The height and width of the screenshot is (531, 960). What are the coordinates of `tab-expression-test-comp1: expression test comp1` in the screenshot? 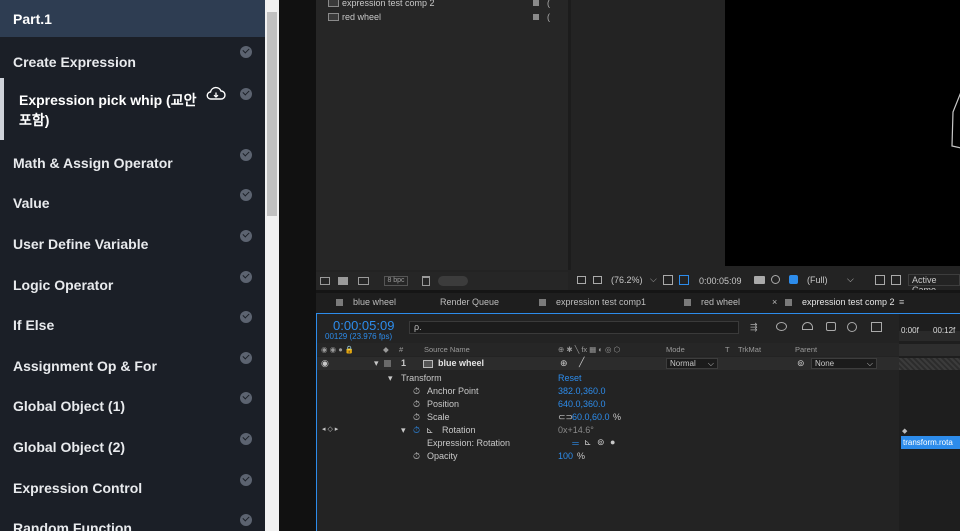 It's located at (592, 302).